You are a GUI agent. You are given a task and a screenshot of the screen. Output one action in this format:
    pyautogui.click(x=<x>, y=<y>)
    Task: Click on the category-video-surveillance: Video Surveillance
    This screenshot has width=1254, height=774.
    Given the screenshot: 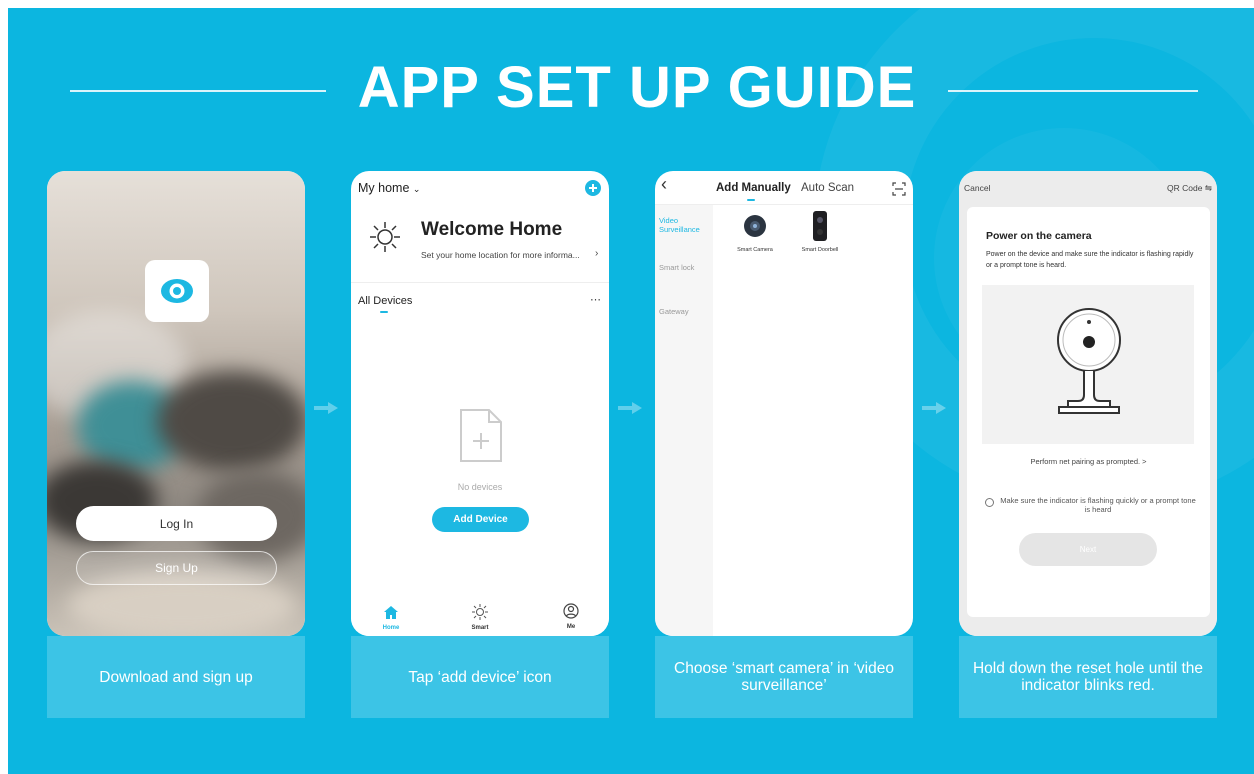 What is the action you would take?
    pyautogui.click(x=686, y=225)
    